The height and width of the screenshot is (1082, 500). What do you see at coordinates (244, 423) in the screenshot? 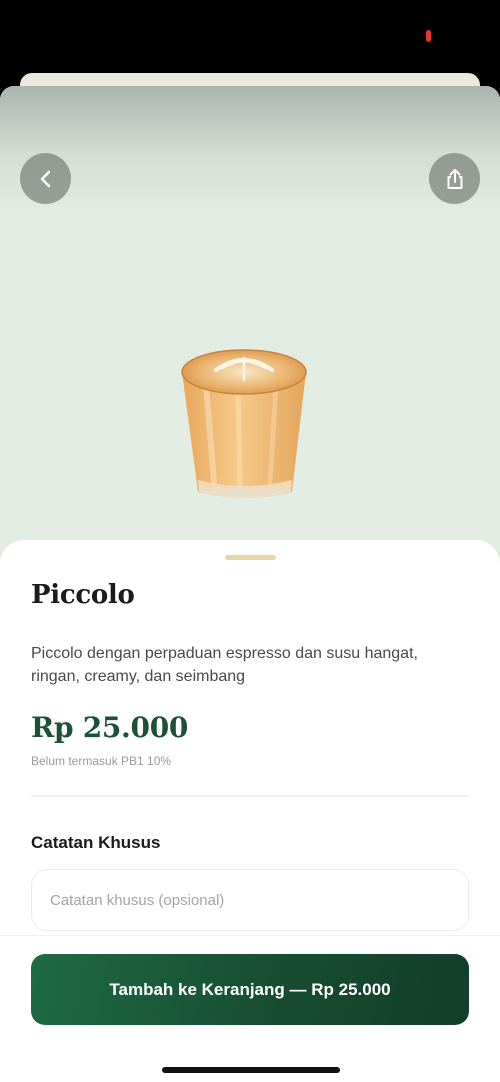
I see `piccolo-image` at bounding box center [244, 423].